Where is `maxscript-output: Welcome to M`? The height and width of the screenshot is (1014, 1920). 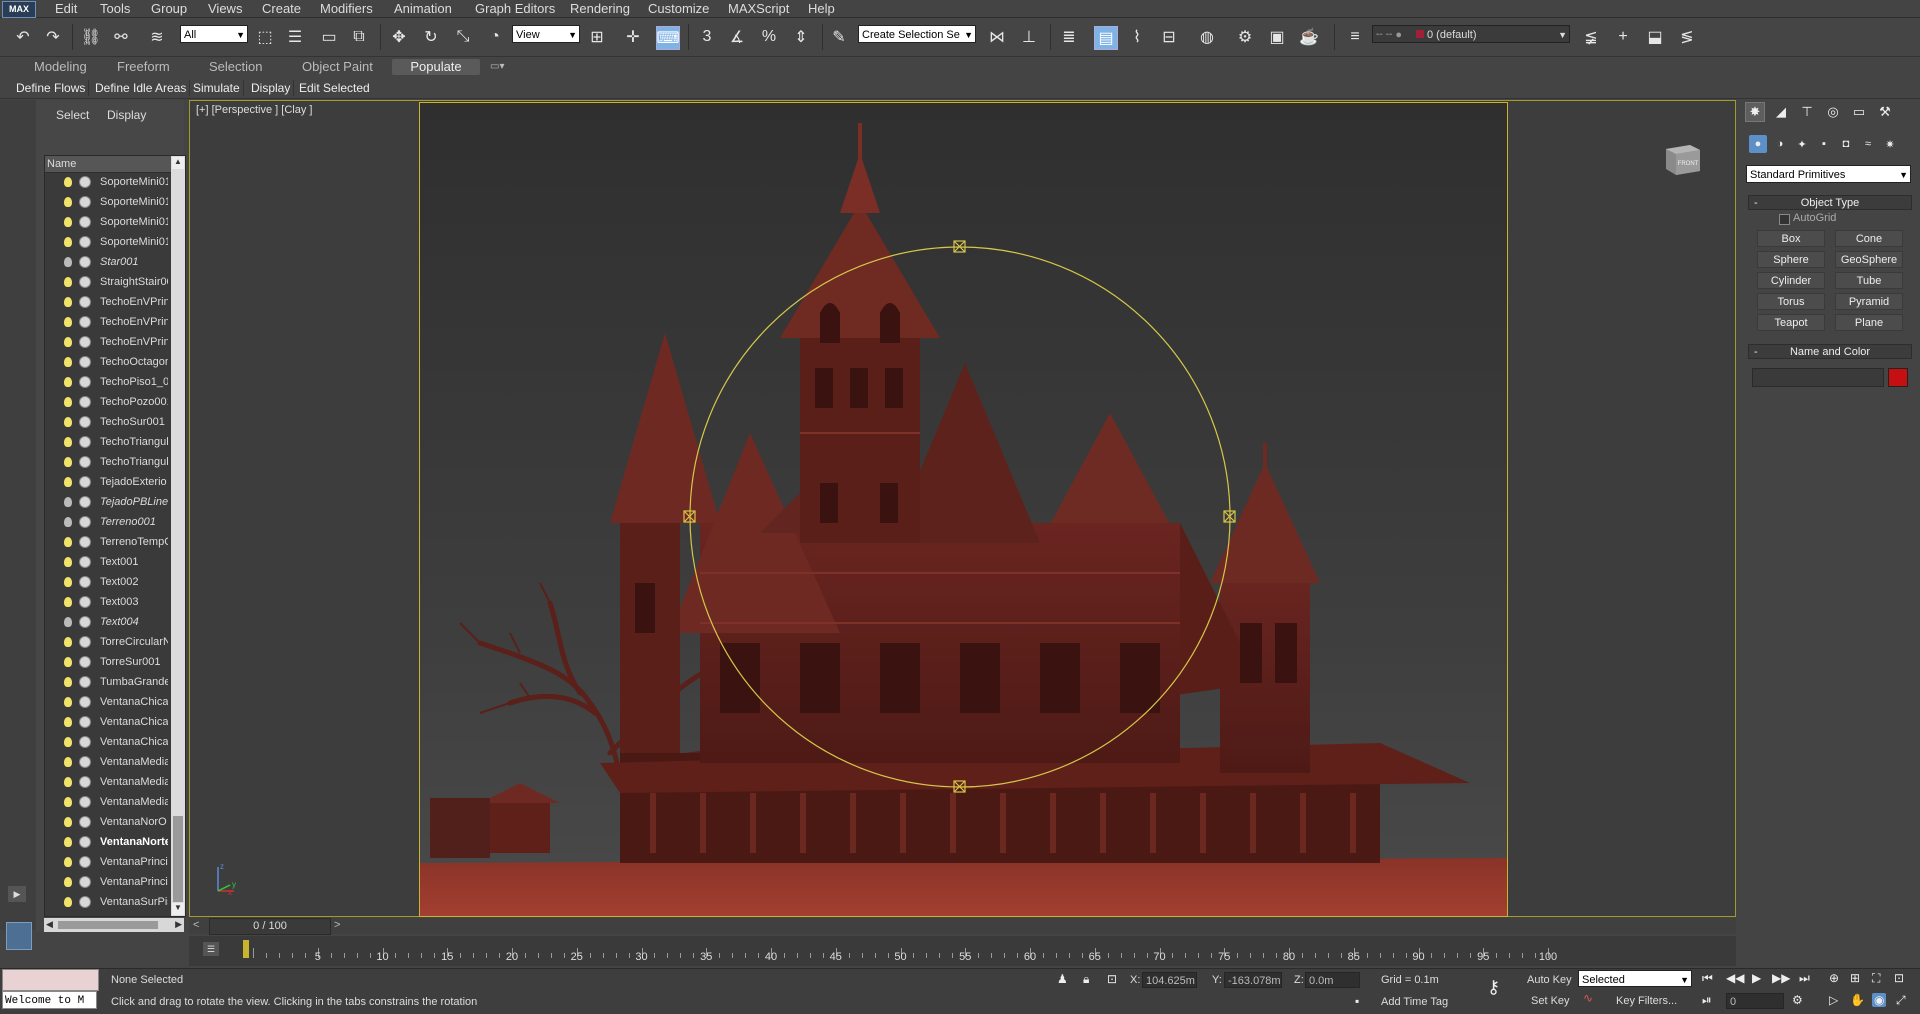 maxscript-output: Welcome to M is located at coordinates (49, 1000).